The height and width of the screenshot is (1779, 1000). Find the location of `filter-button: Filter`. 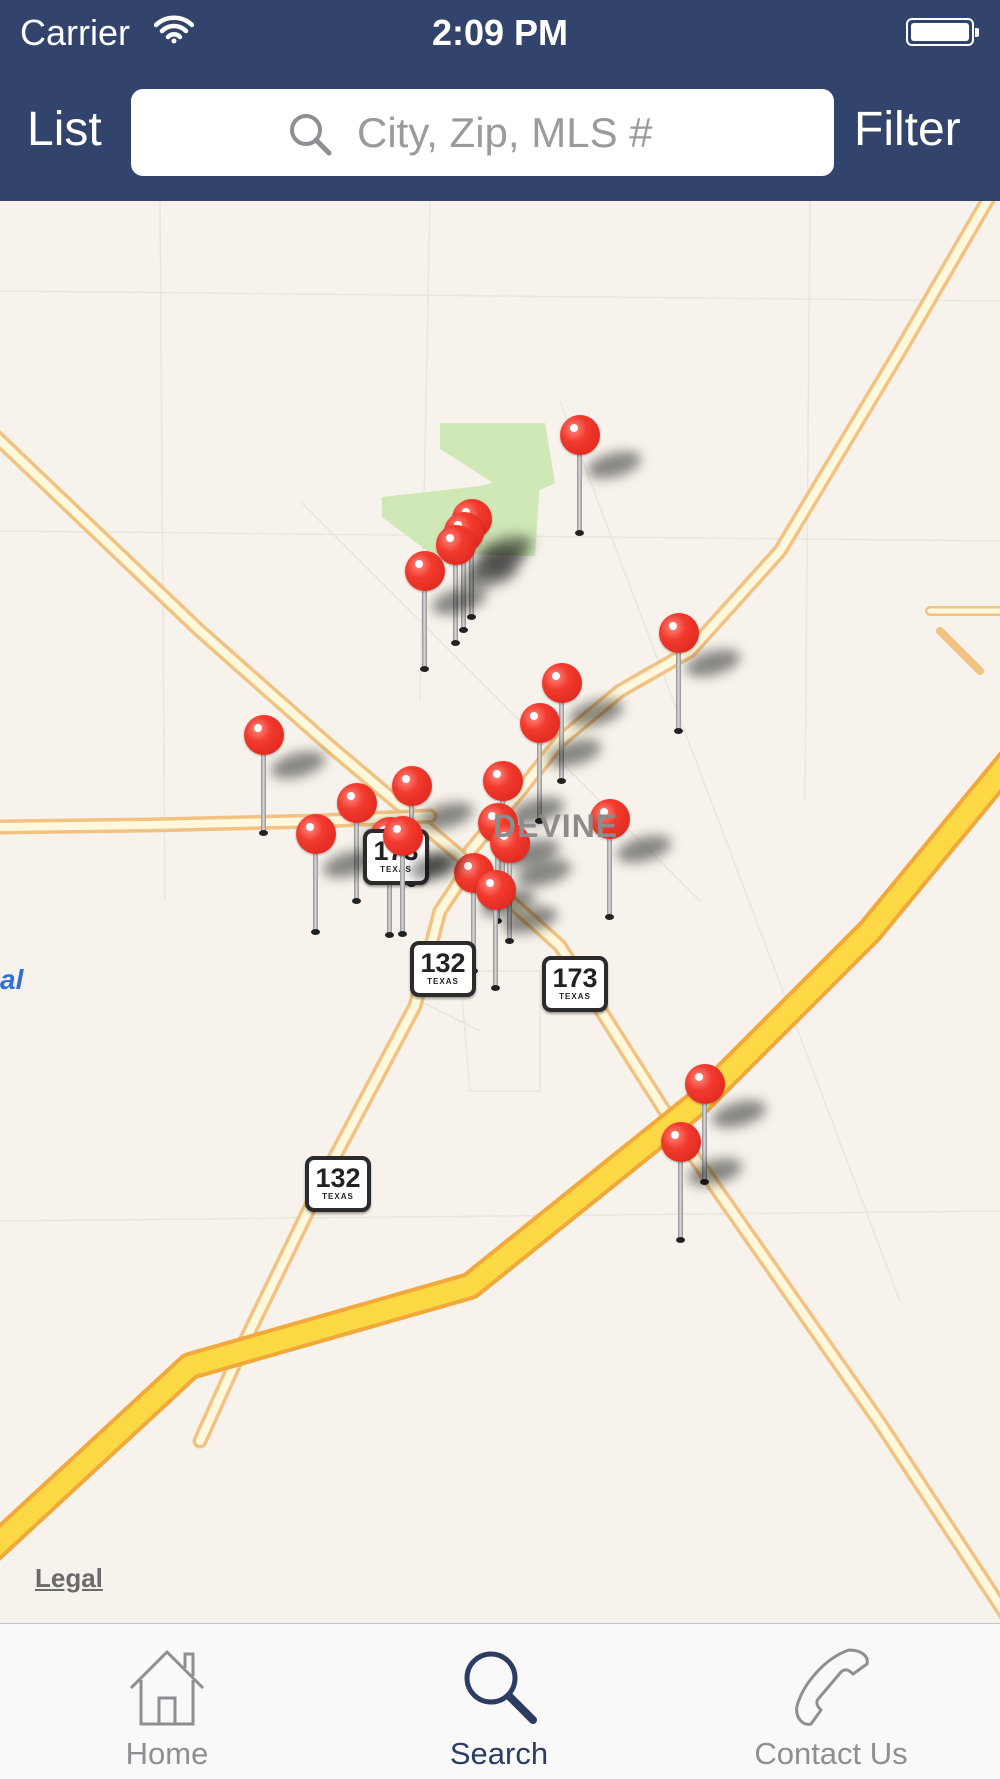

filter-button: Filter is located at coordinates (907, 129).